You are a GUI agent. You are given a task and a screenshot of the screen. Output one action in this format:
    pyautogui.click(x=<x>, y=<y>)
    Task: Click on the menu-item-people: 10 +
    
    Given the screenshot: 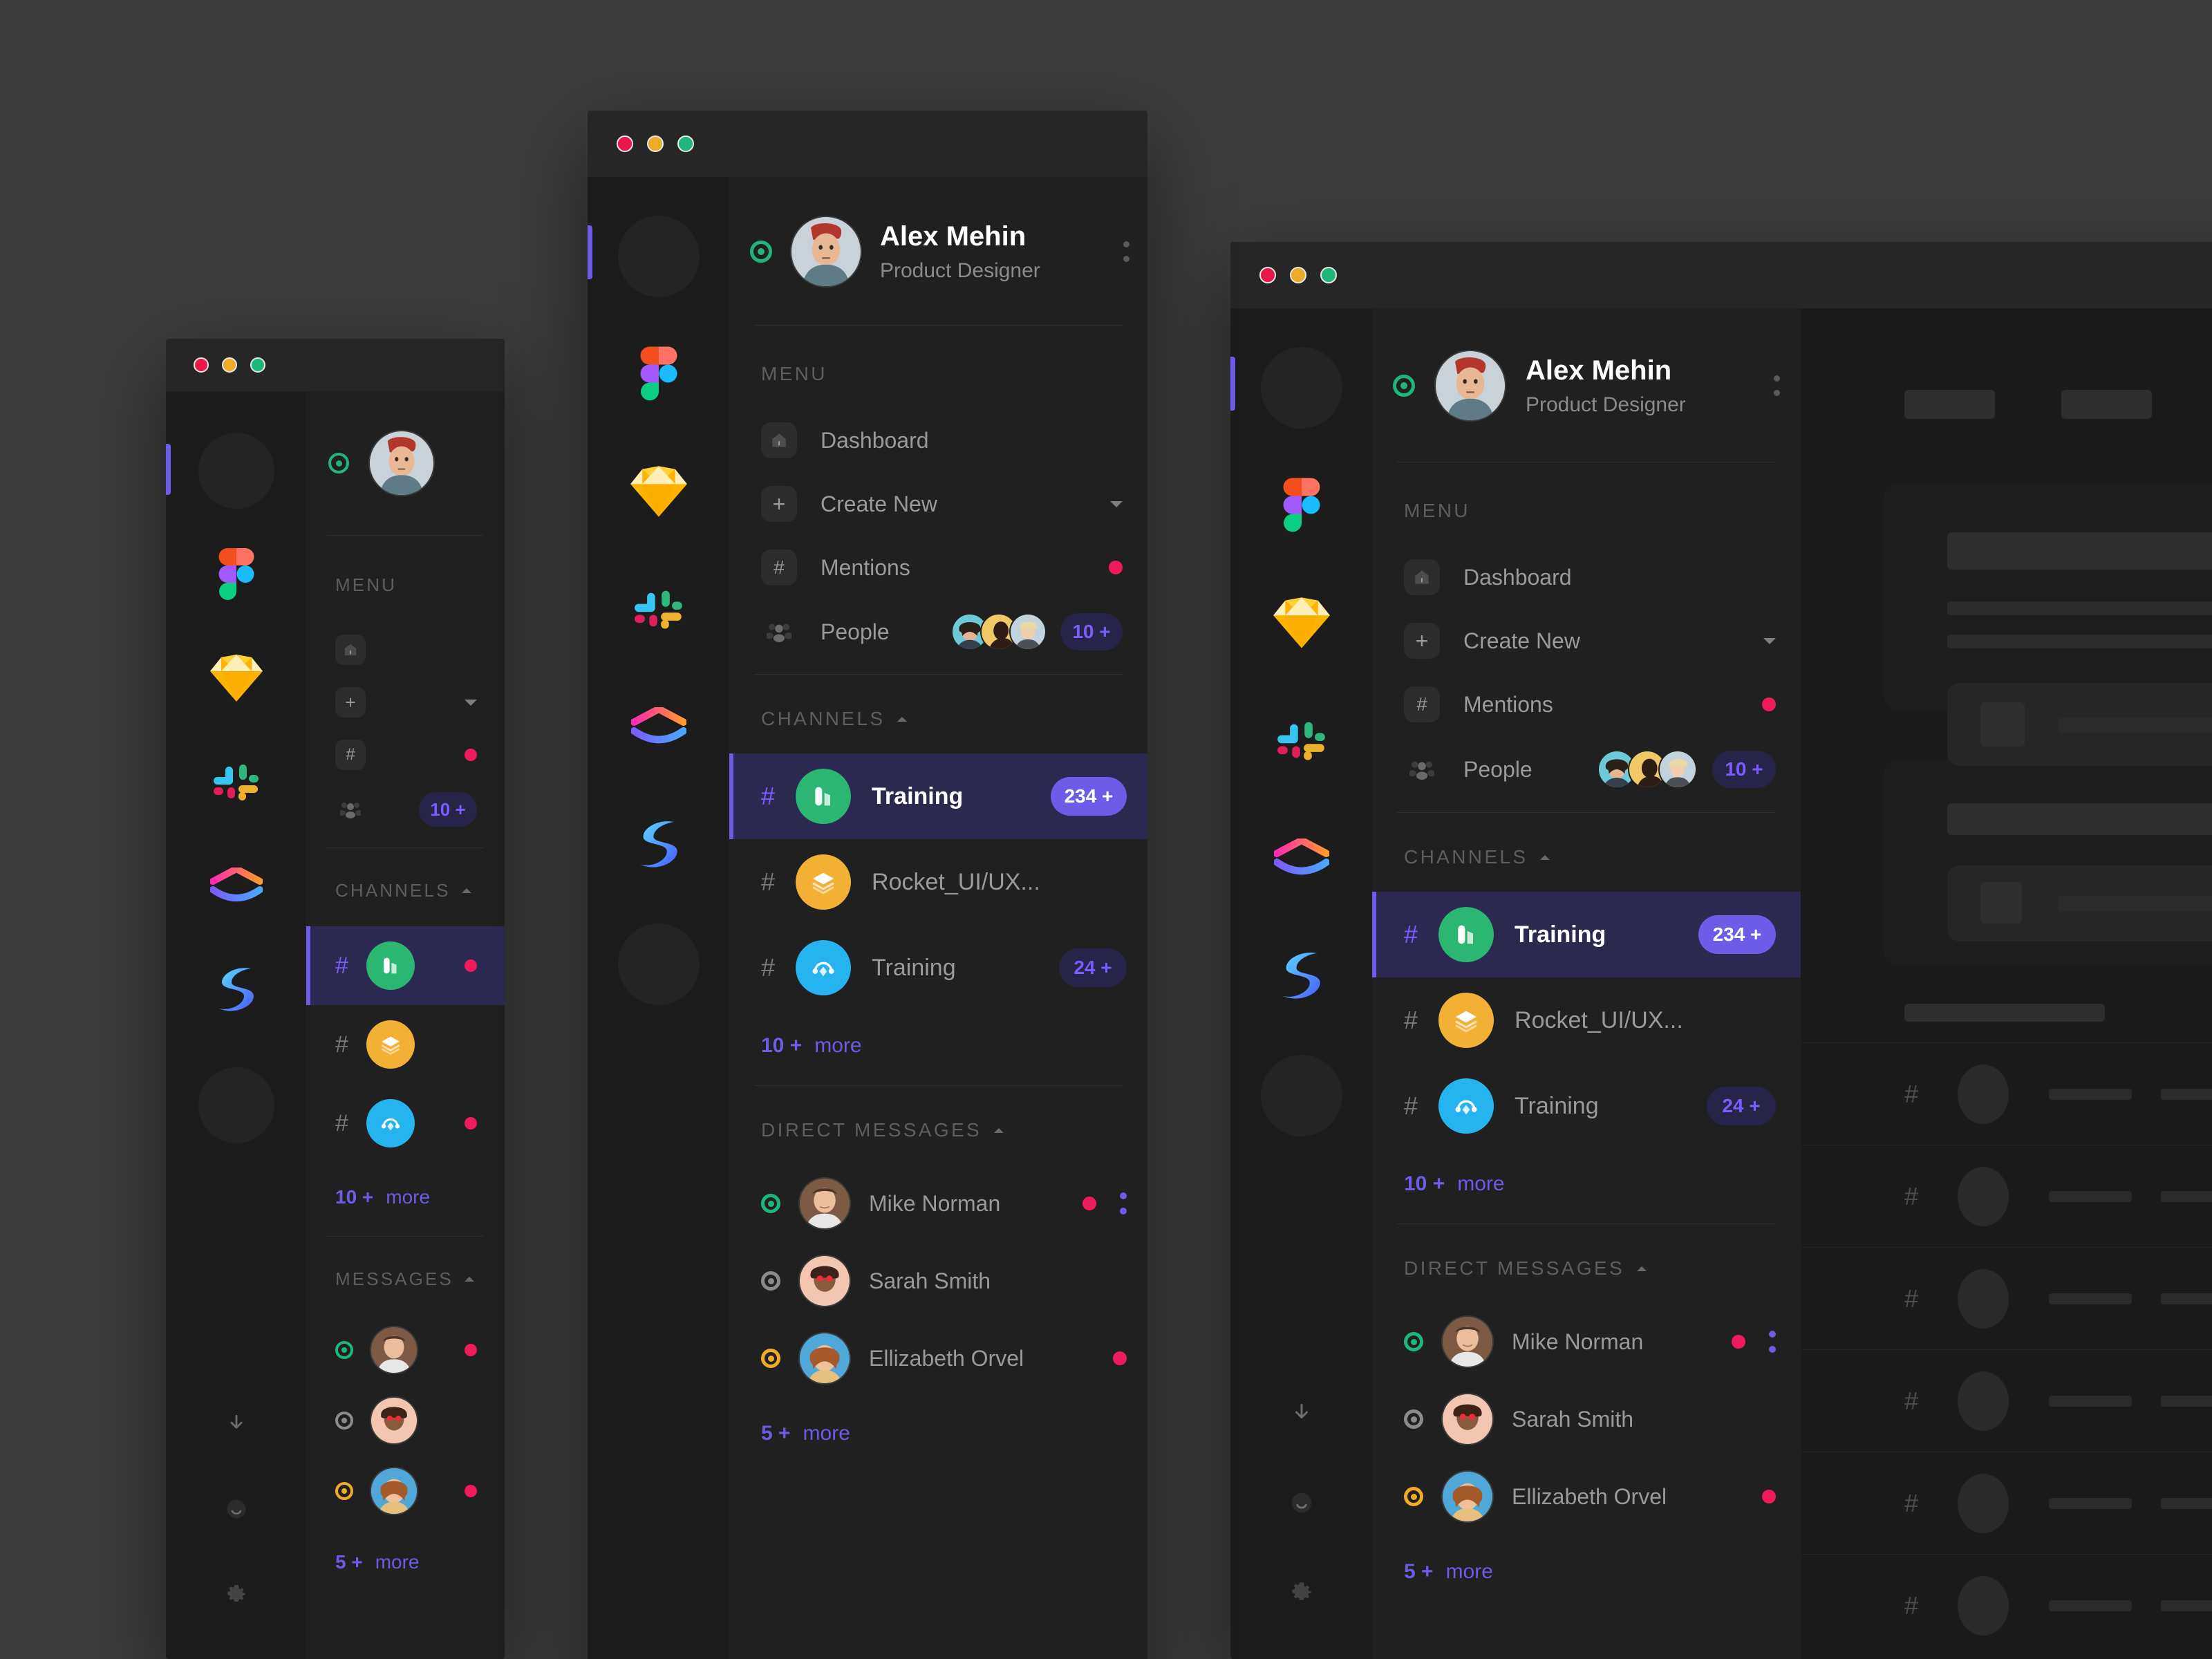 What is the action you would take?
    pyautogui.click(x=405, y=814)
    